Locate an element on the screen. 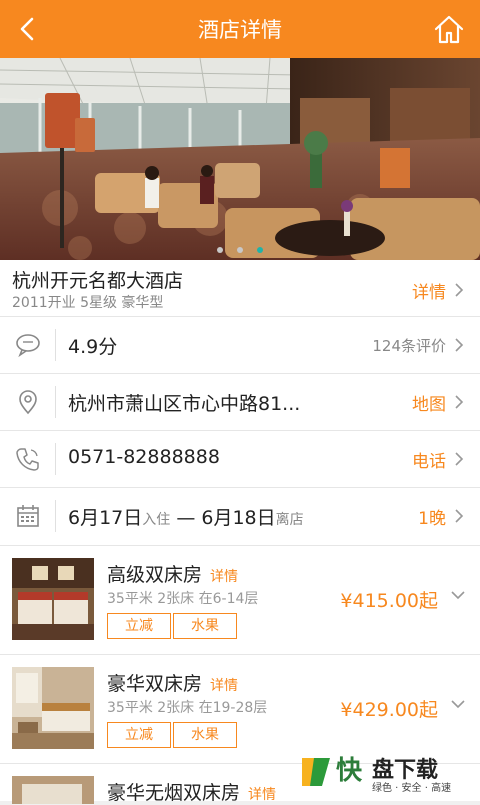 Image resolution: width=480 pixels, height=805 pixels. phone-row: 0571-82888888 电话 is located at coordinates (240, 458).